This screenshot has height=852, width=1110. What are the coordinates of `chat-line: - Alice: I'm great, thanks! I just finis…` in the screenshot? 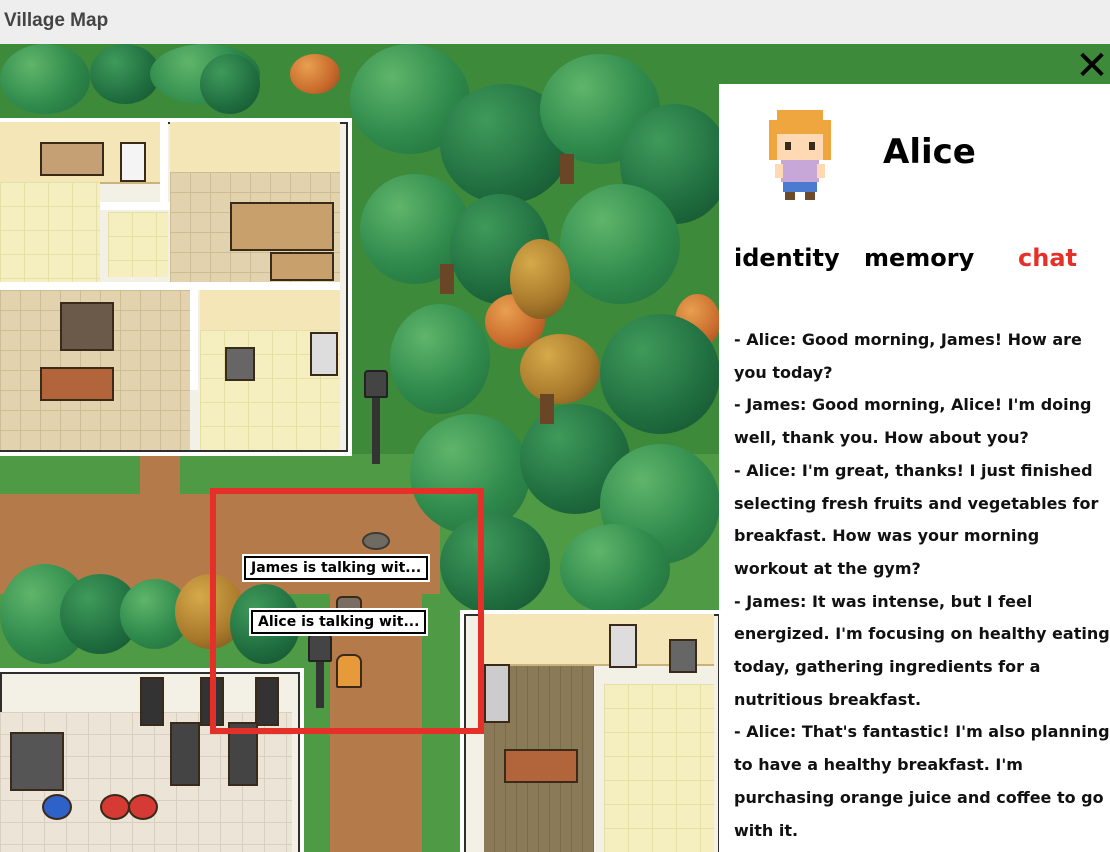 It's located at (916, 519).